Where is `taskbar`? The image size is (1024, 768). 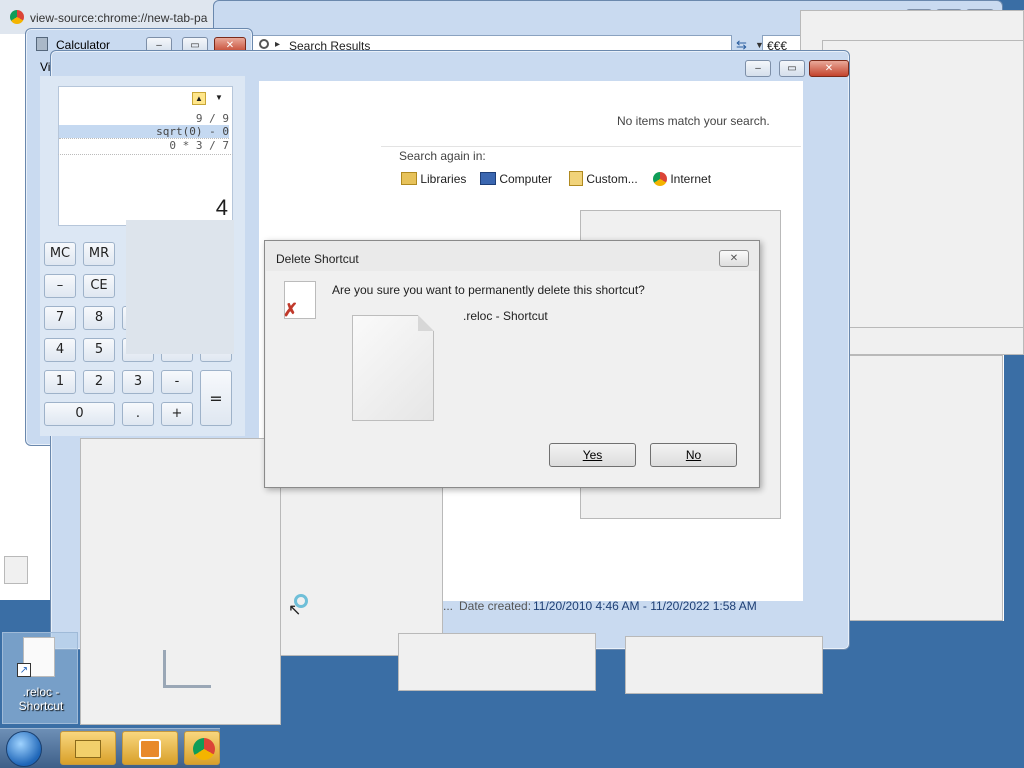
taskbar is located at coordinates (110, 748).